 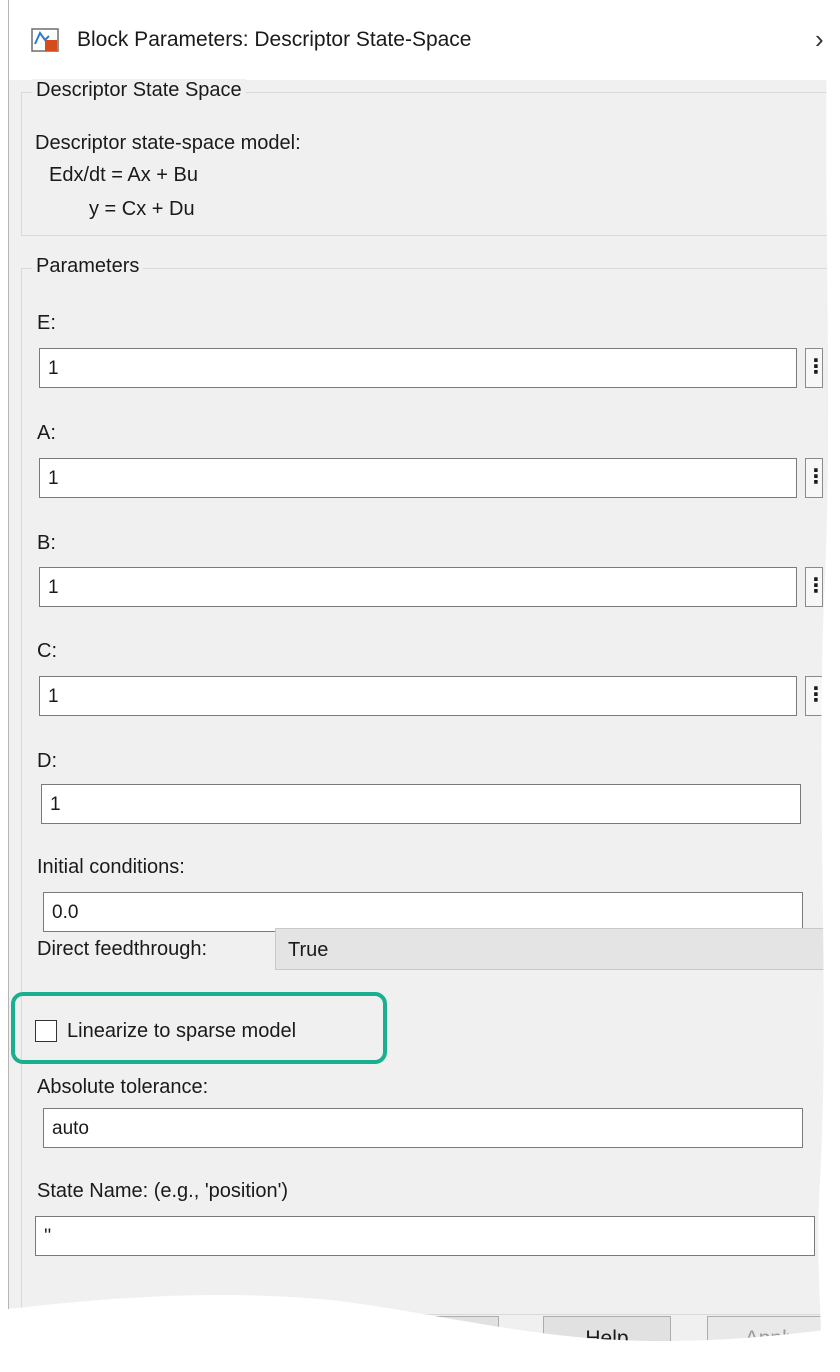 What do you see at coordinates (423, 1128) in the screenshot?
I see `absolute-tolerance-input: auto` at bounding box center [423, 1128].